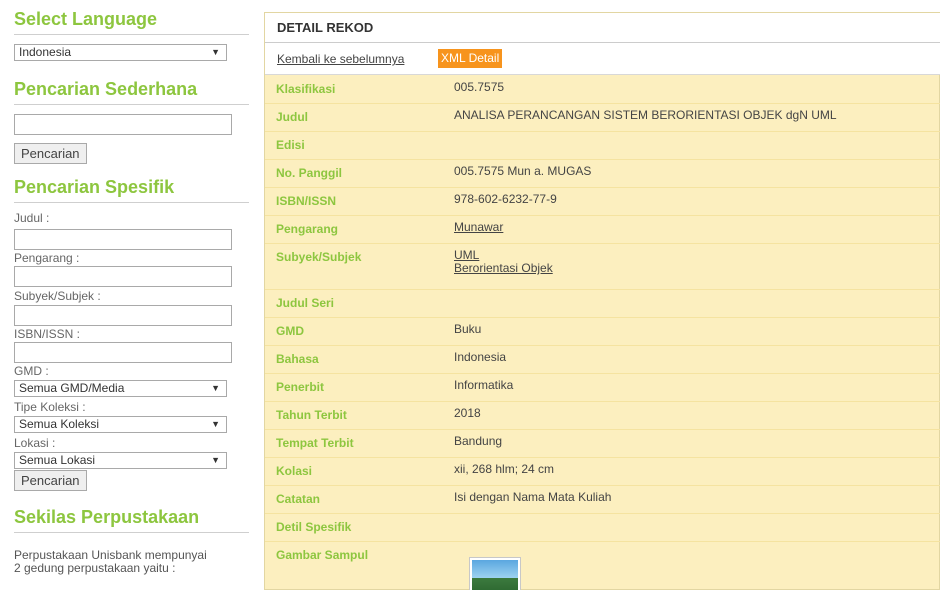  I want to click on row-value: UML Berorientasi Objek, so click(503, 262).